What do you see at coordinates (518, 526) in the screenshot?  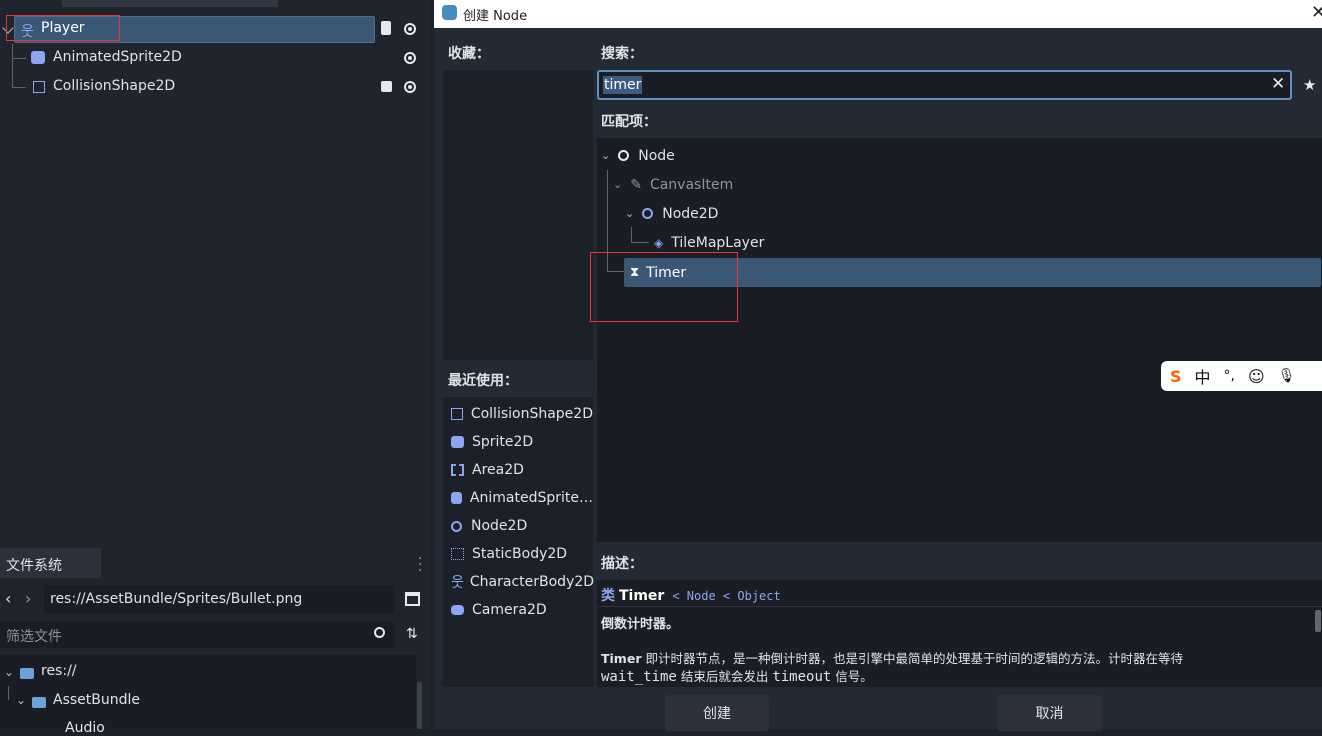 I see `recent-item: Node2D` at bounding box center [518, 526].